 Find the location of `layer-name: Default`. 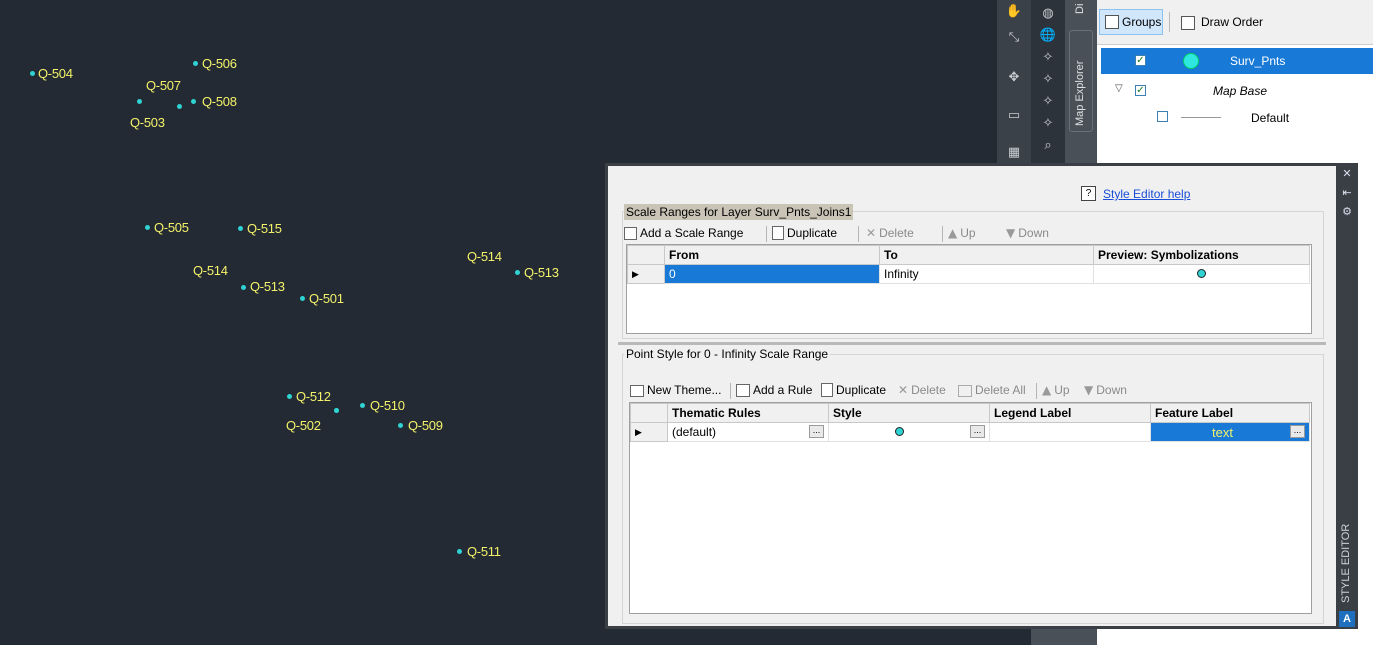

layer-name: Default is located at coordinates (1270, 118).